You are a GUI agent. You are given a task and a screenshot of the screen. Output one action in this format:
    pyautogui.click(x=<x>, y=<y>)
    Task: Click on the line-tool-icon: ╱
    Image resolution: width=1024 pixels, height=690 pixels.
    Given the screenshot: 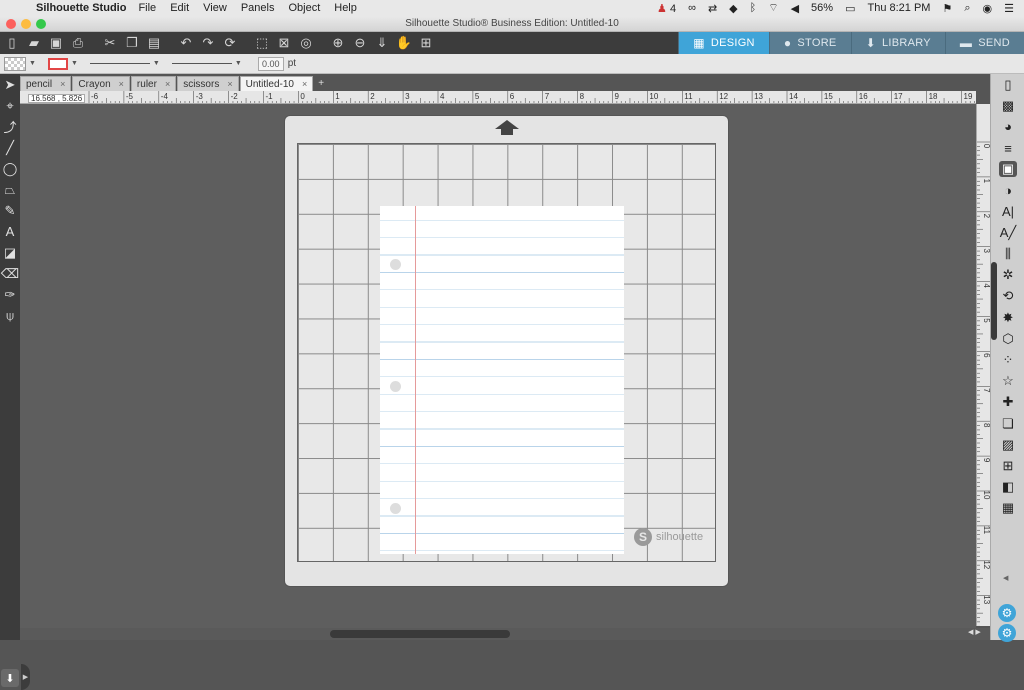 What is the action you would take?
    pyautogui.click(x=10, y=147)
    